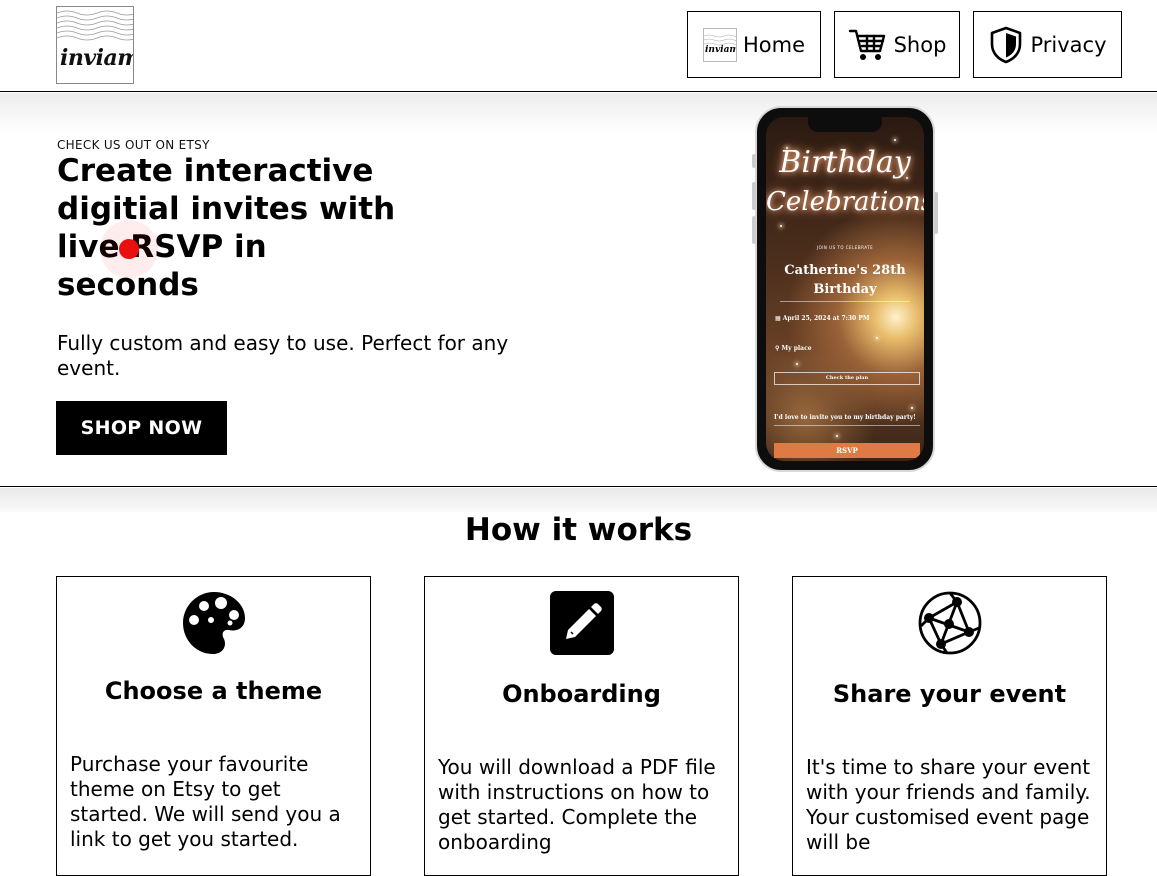 The image size is (1157, 876). Describe the element at coordinates (949, 694) in the screenshot. I see `step-title-share: Share your event` at that location.